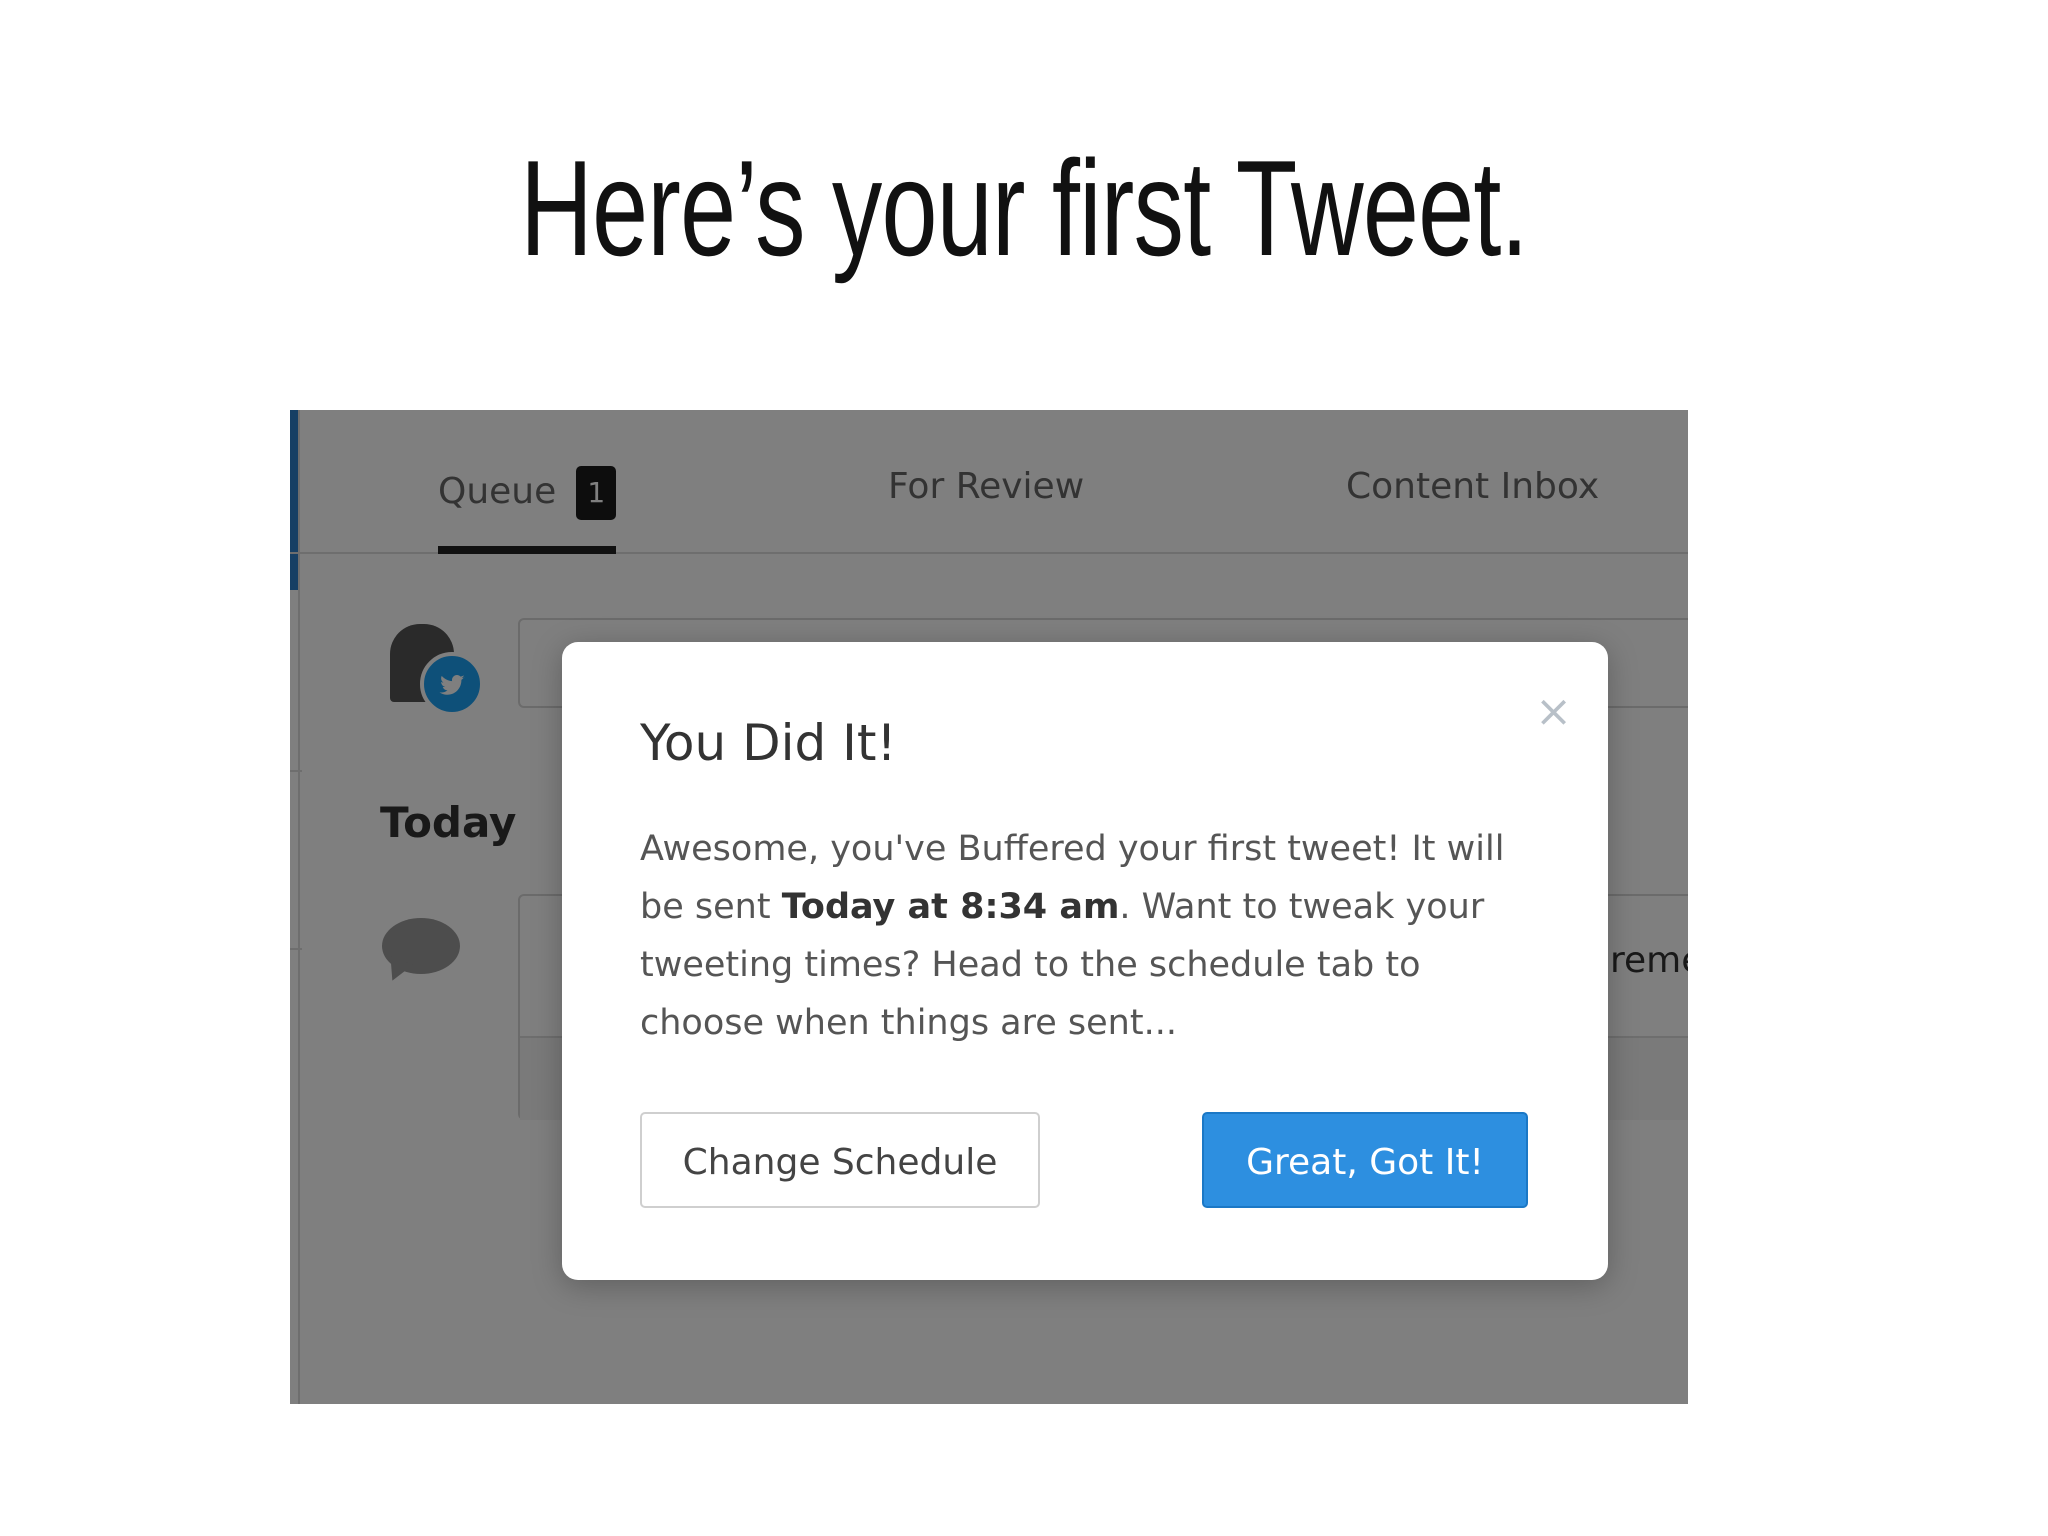  Describe the element at coordinates (950, 907) in the screenshot. I see `scheduled-time: Today at 8:34 am` at that location.